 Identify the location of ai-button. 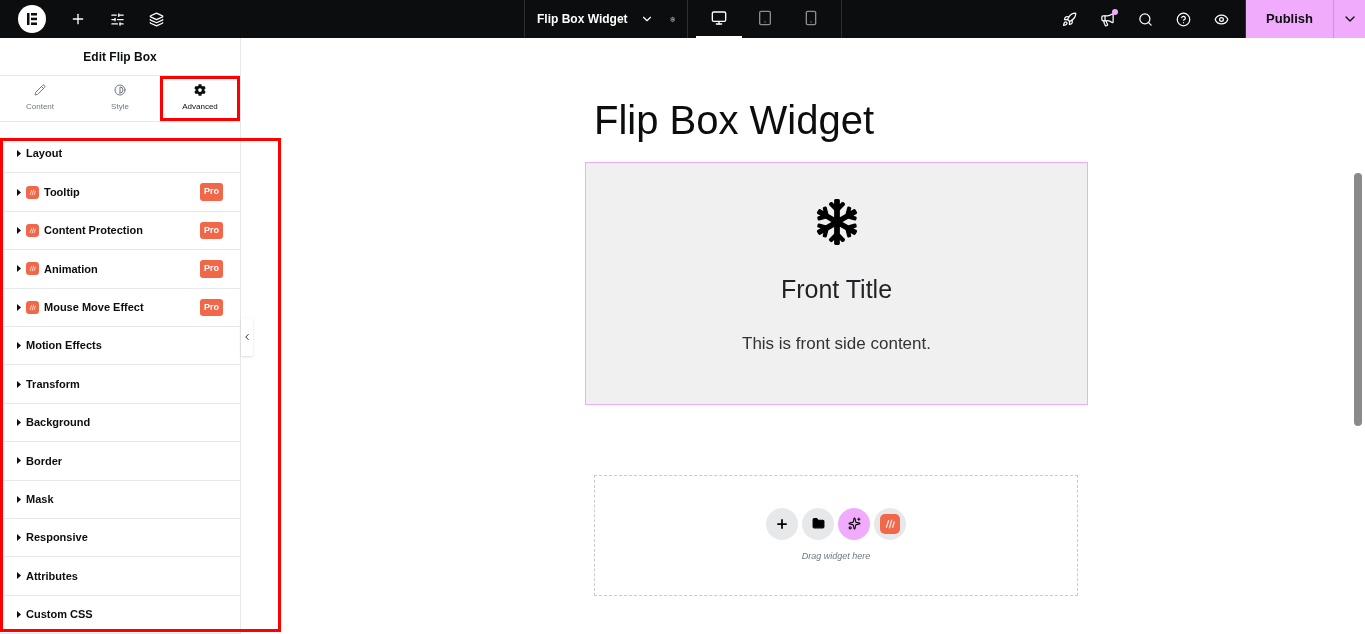
(854, 523).